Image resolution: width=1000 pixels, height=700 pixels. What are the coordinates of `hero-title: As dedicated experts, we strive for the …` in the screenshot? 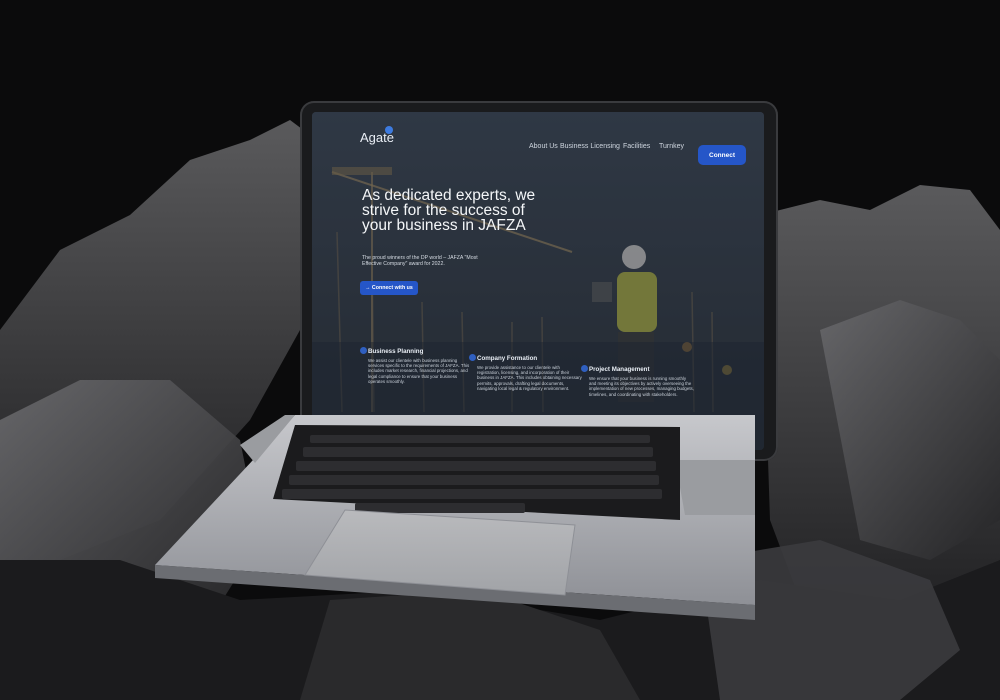 It's located at (449, 210).